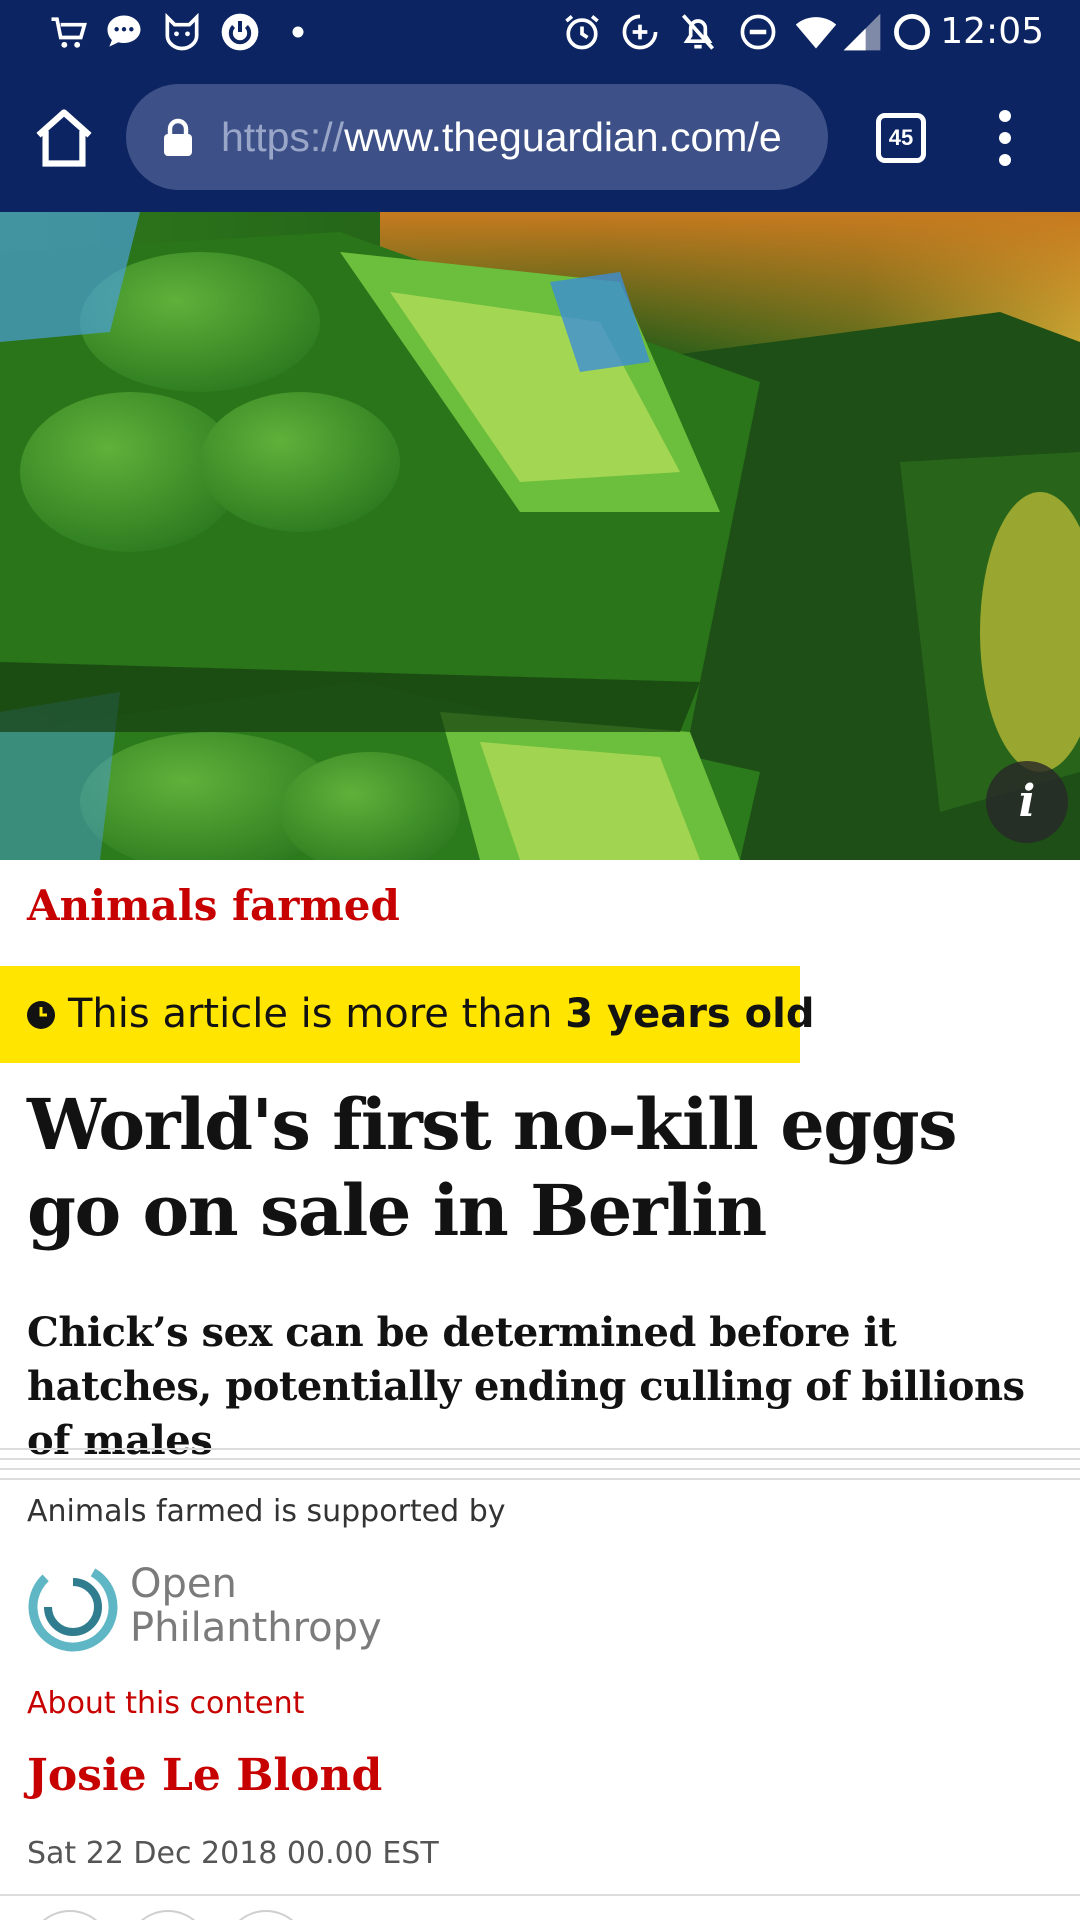 This screenshot has width=1080, height=1920. What do you see at coordinates (698, 32) in the screenshot?
I see `notifications-off-icon` at bounding box center [698, 32].